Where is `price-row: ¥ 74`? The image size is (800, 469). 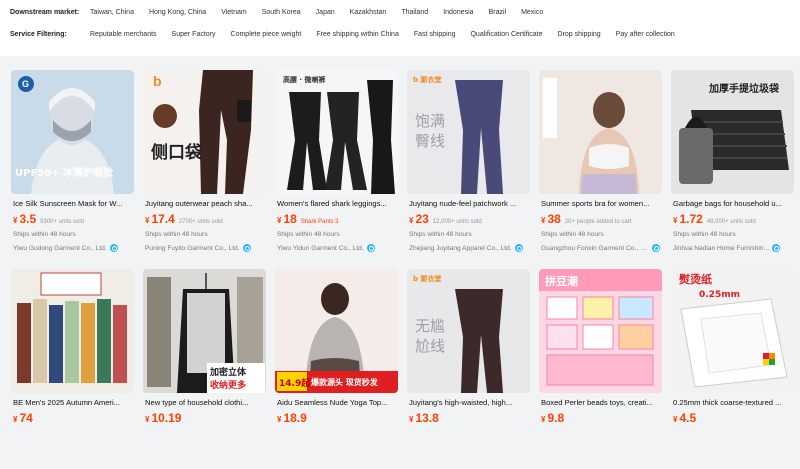
price-row: ¥ 74 is located at coordinates (73, 418).